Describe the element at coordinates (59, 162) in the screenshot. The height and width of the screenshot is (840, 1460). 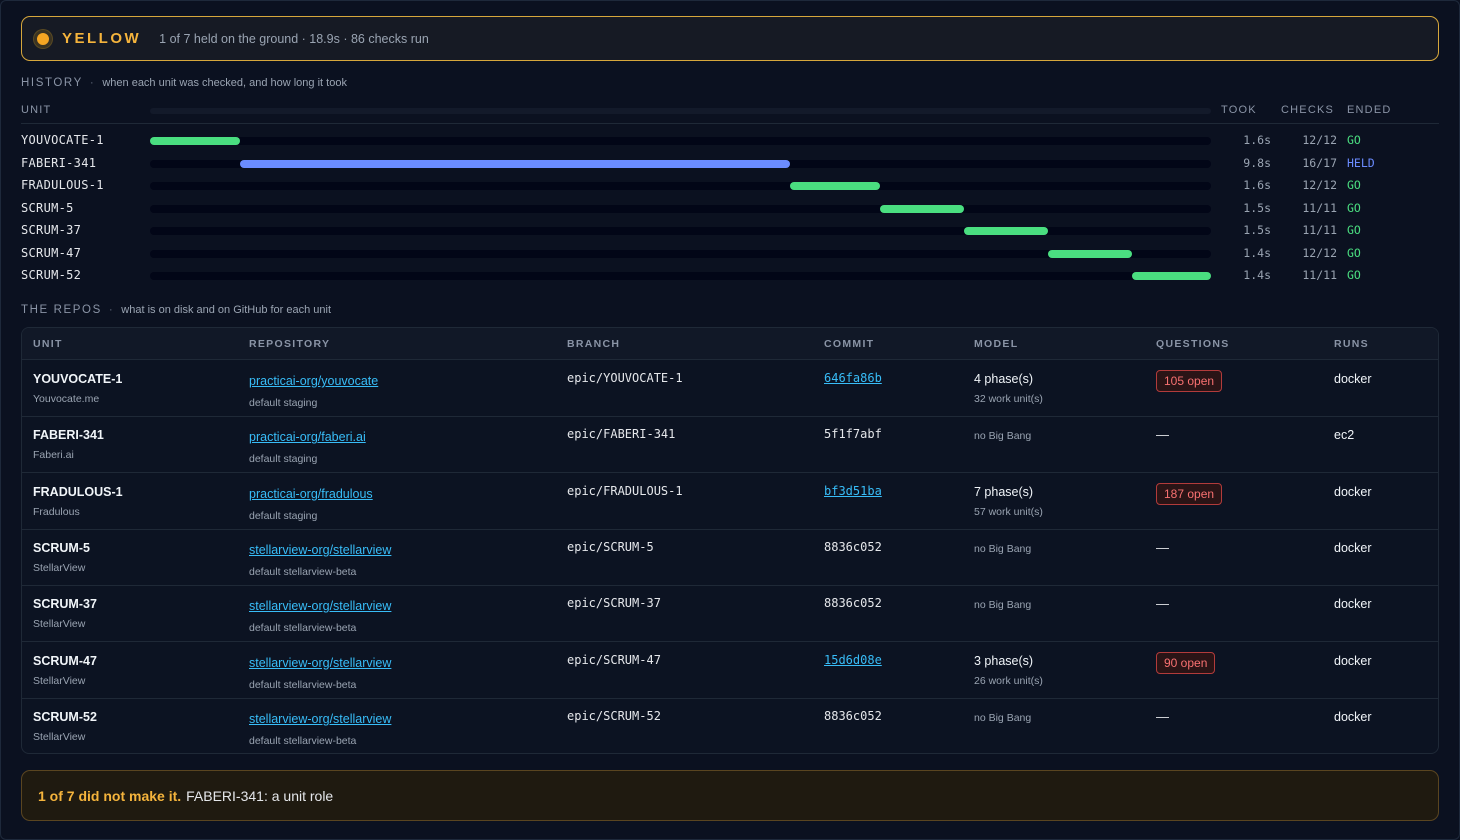
I see `history-row-unit: FABERI-341` at that location.